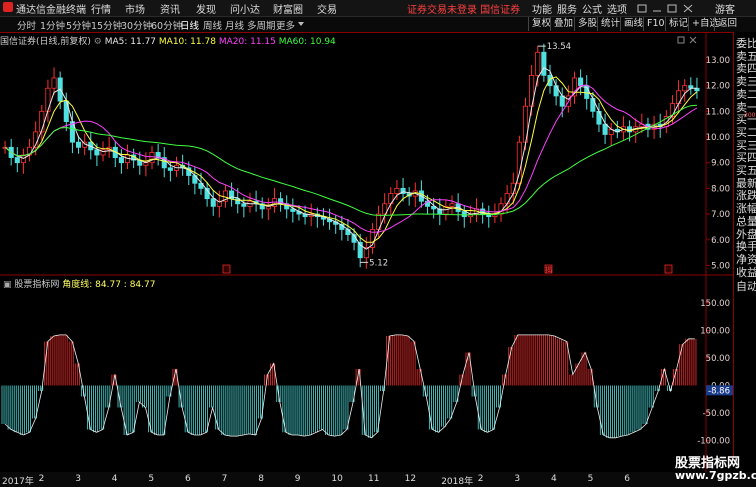  I want to click on period-daily: 日线, so click(189, 25).